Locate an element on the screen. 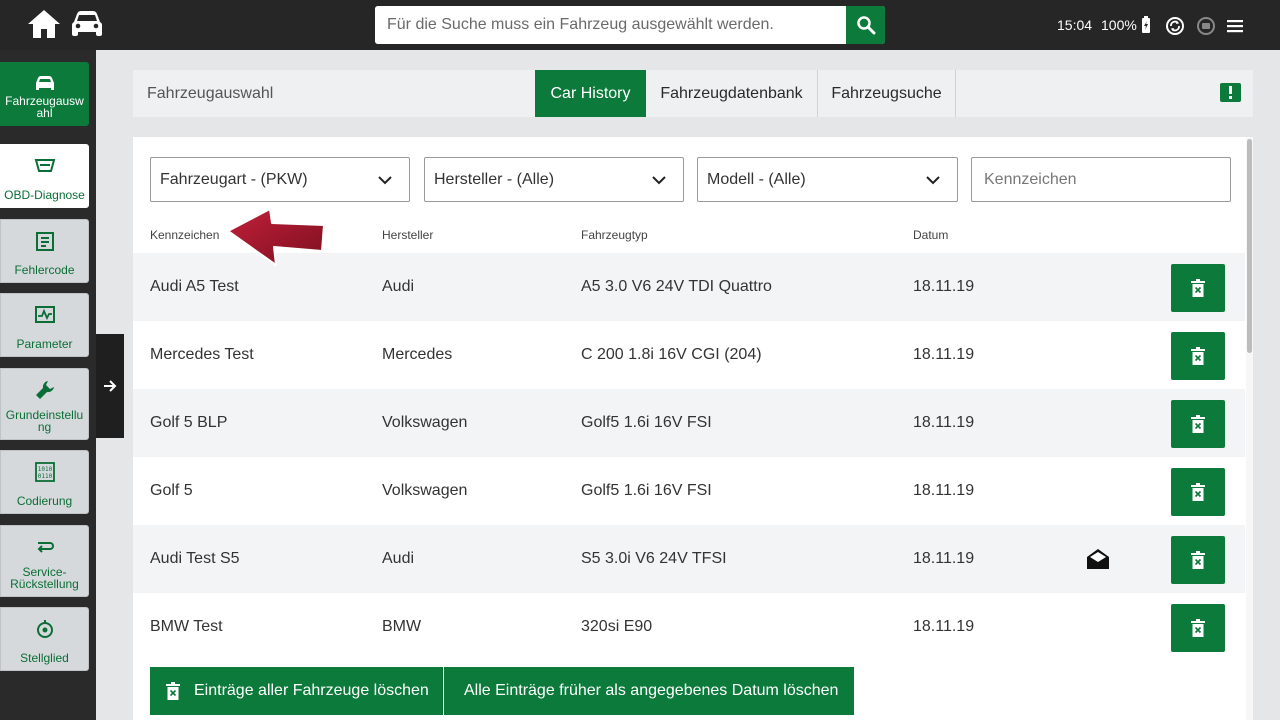 The image size is (1280, 720). cell-plate: BMW Test is located at coordinates (186, 626).